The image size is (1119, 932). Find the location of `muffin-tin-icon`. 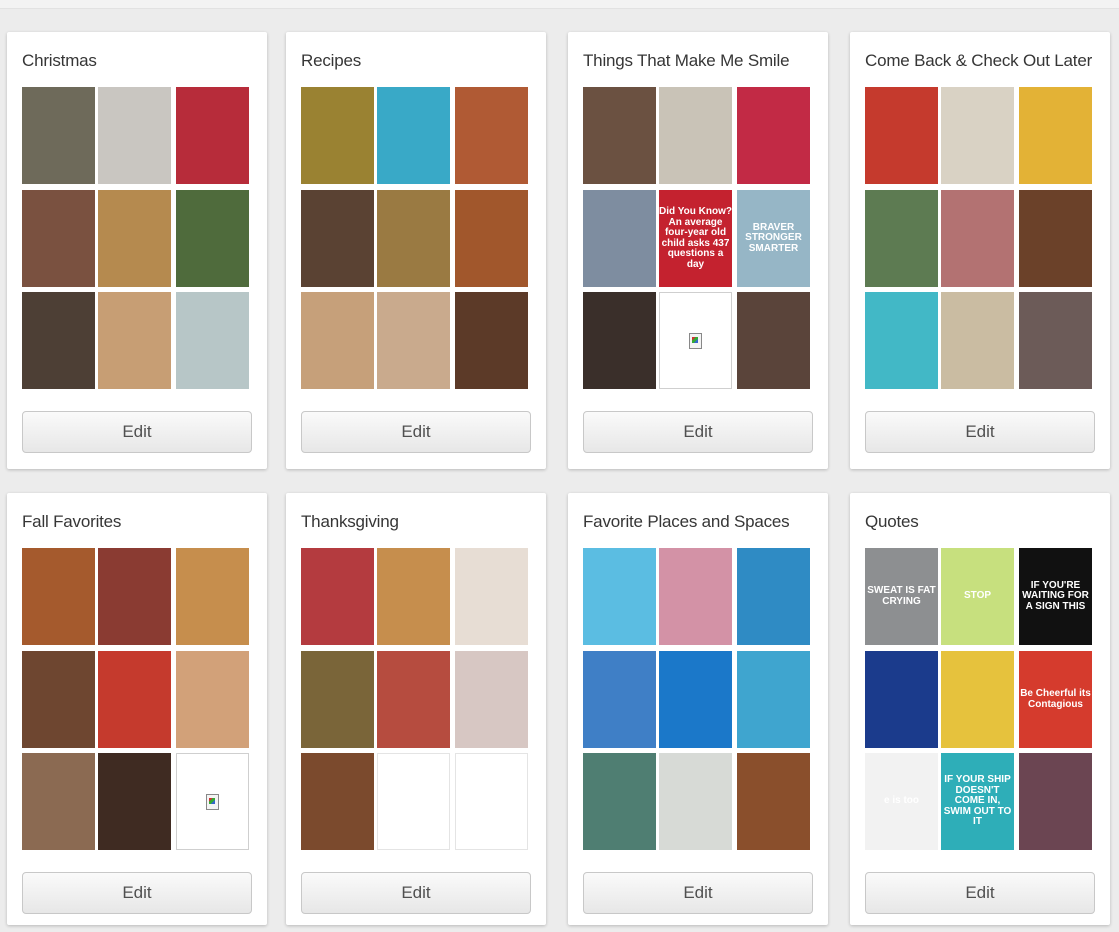

muffin-tin-icon is located at coordinates (337, 699).